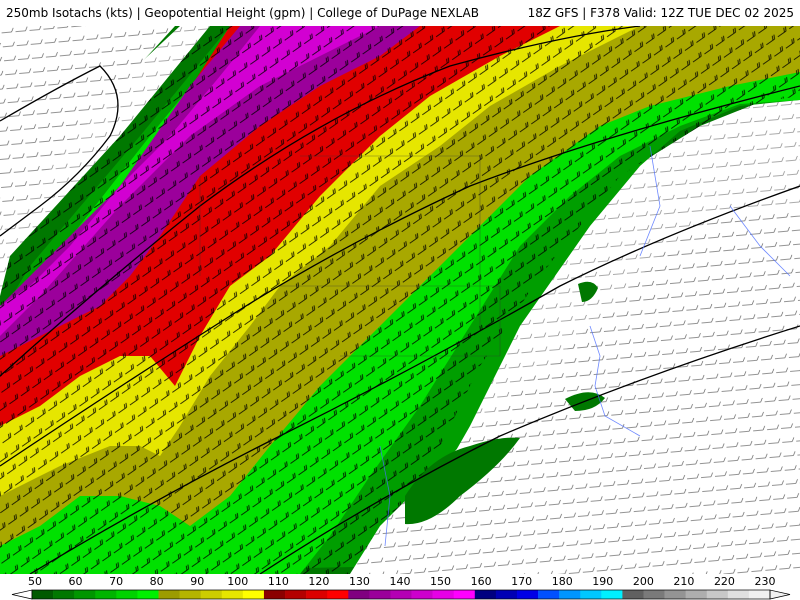 Image resolution: width=800 pixels, height=600 pixels. Describe the element at coordinates (643, 581) in the screenshot. I see `legend-label-200: 200` at that location.